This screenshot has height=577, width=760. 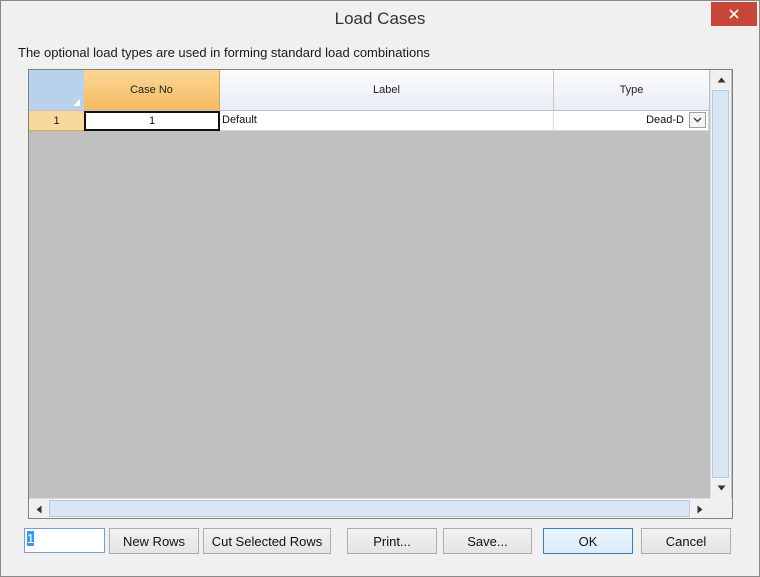 I want to click on horizontal-scroll-thumb, so click(x=369, y=508).